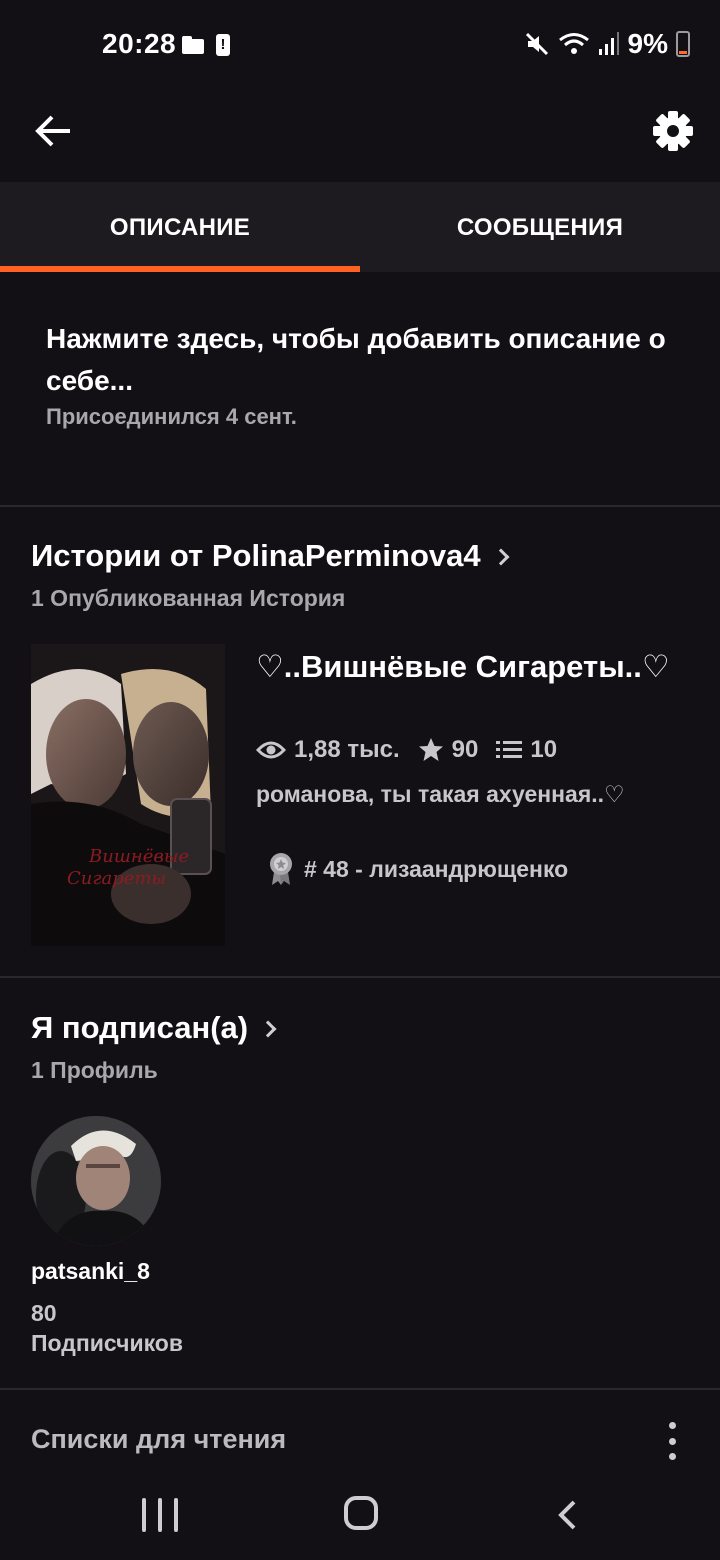 This screenshot has height=1560, width=720. I want to click on followers-count: 80, so click(44, 1313).